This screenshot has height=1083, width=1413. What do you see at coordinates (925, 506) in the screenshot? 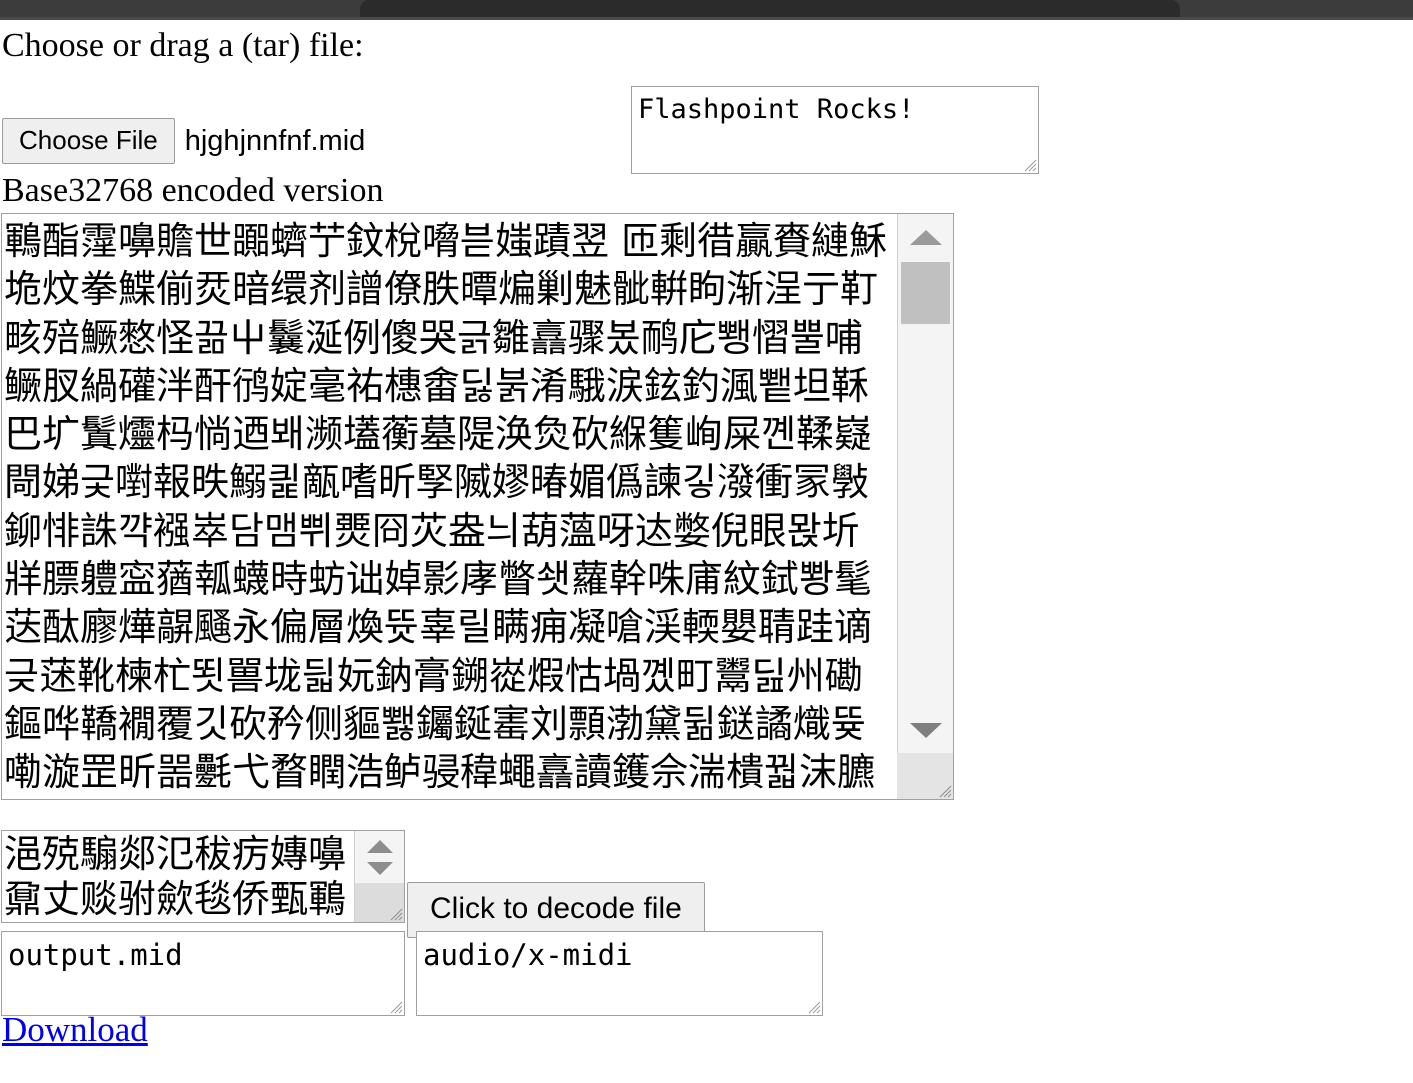
I see `encoded-textarea-scrollbar` at bounding box center [925, 506].